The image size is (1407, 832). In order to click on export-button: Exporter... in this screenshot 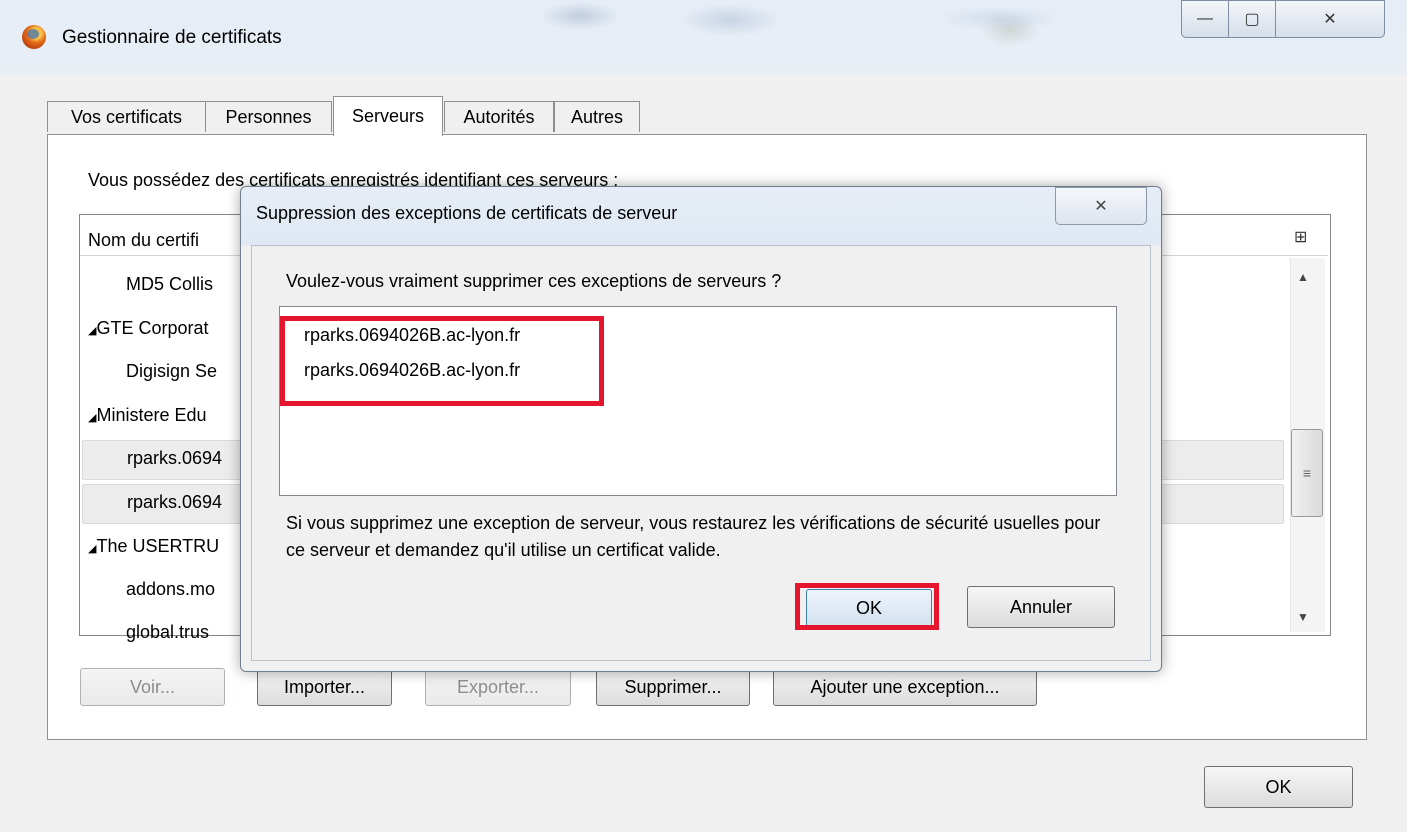, I will do `click(498, 687)`.